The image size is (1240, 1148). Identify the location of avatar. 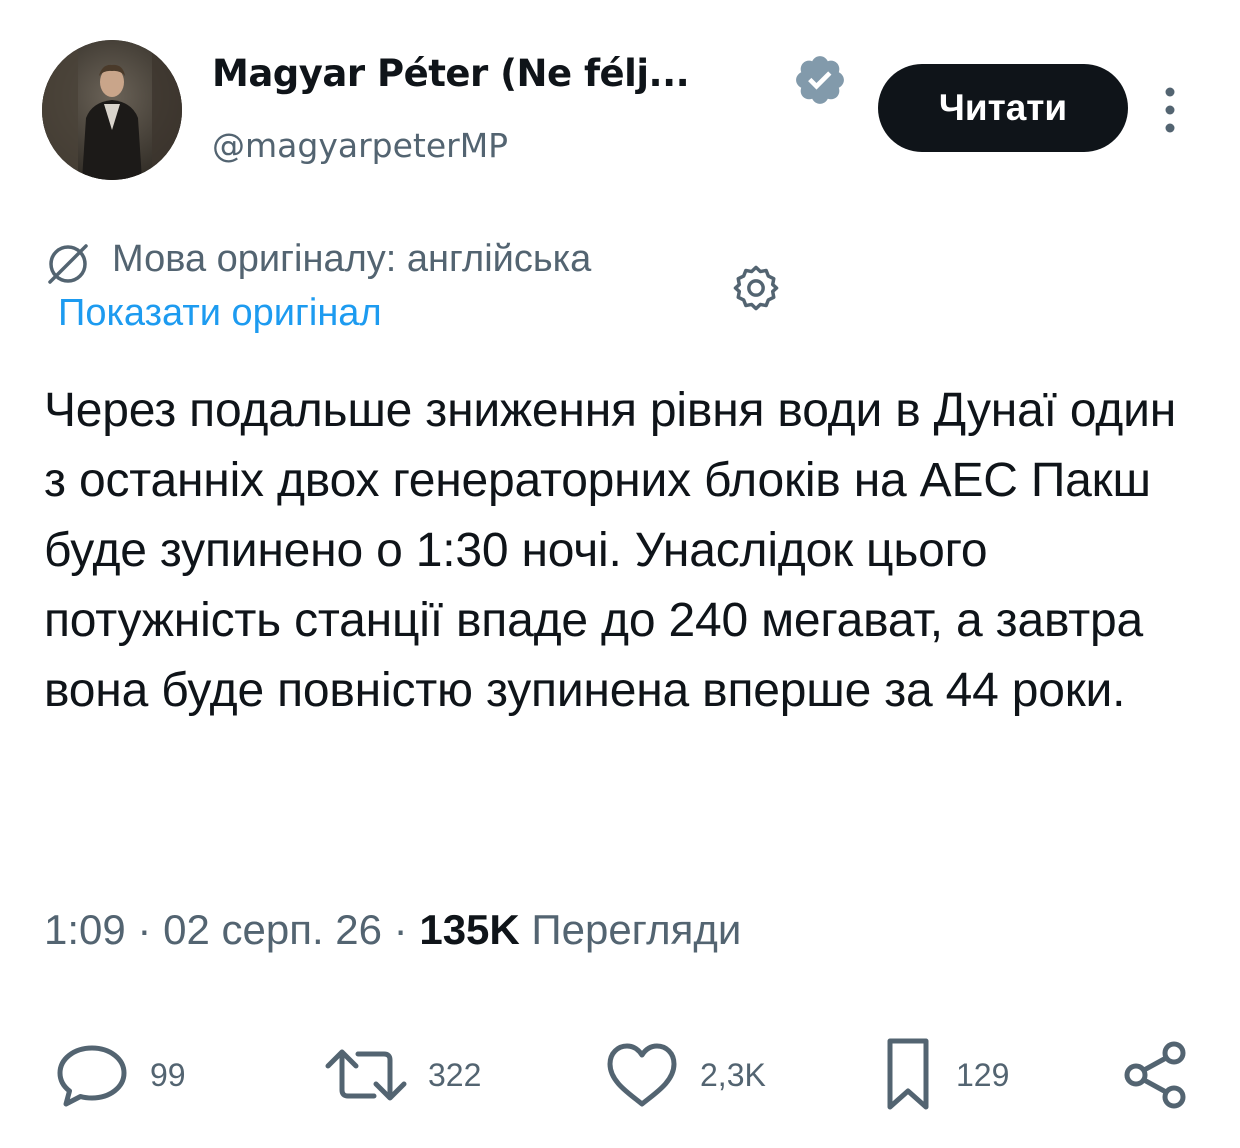
(112, 110).